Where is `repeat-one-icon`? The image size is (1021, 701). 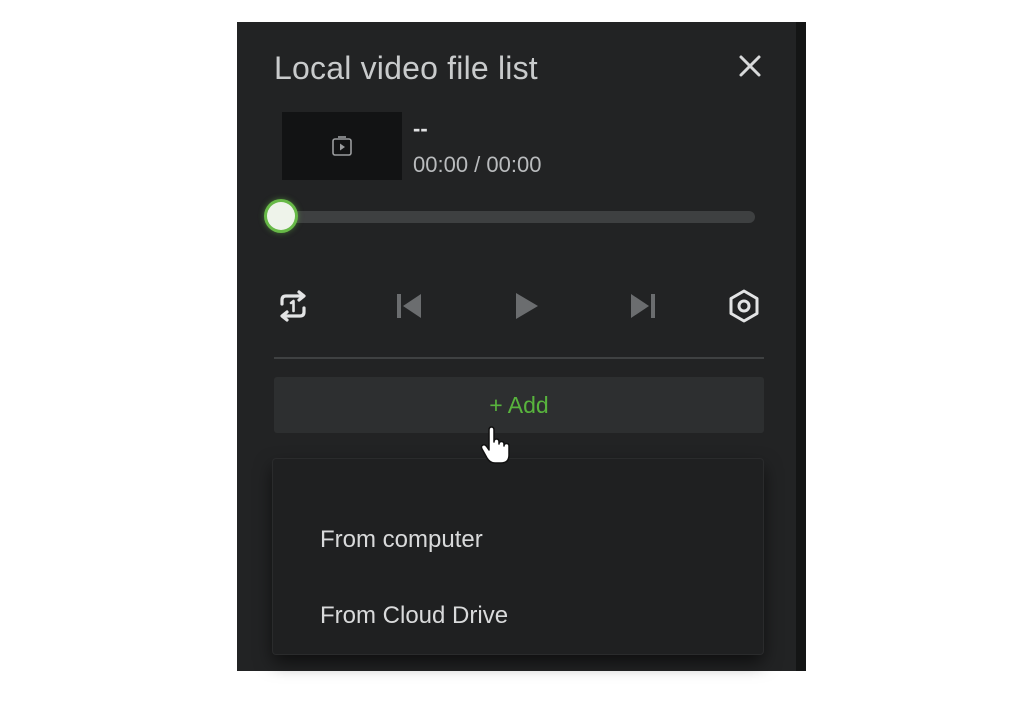
repeat-one-icon is located at coordinates (293, 306).